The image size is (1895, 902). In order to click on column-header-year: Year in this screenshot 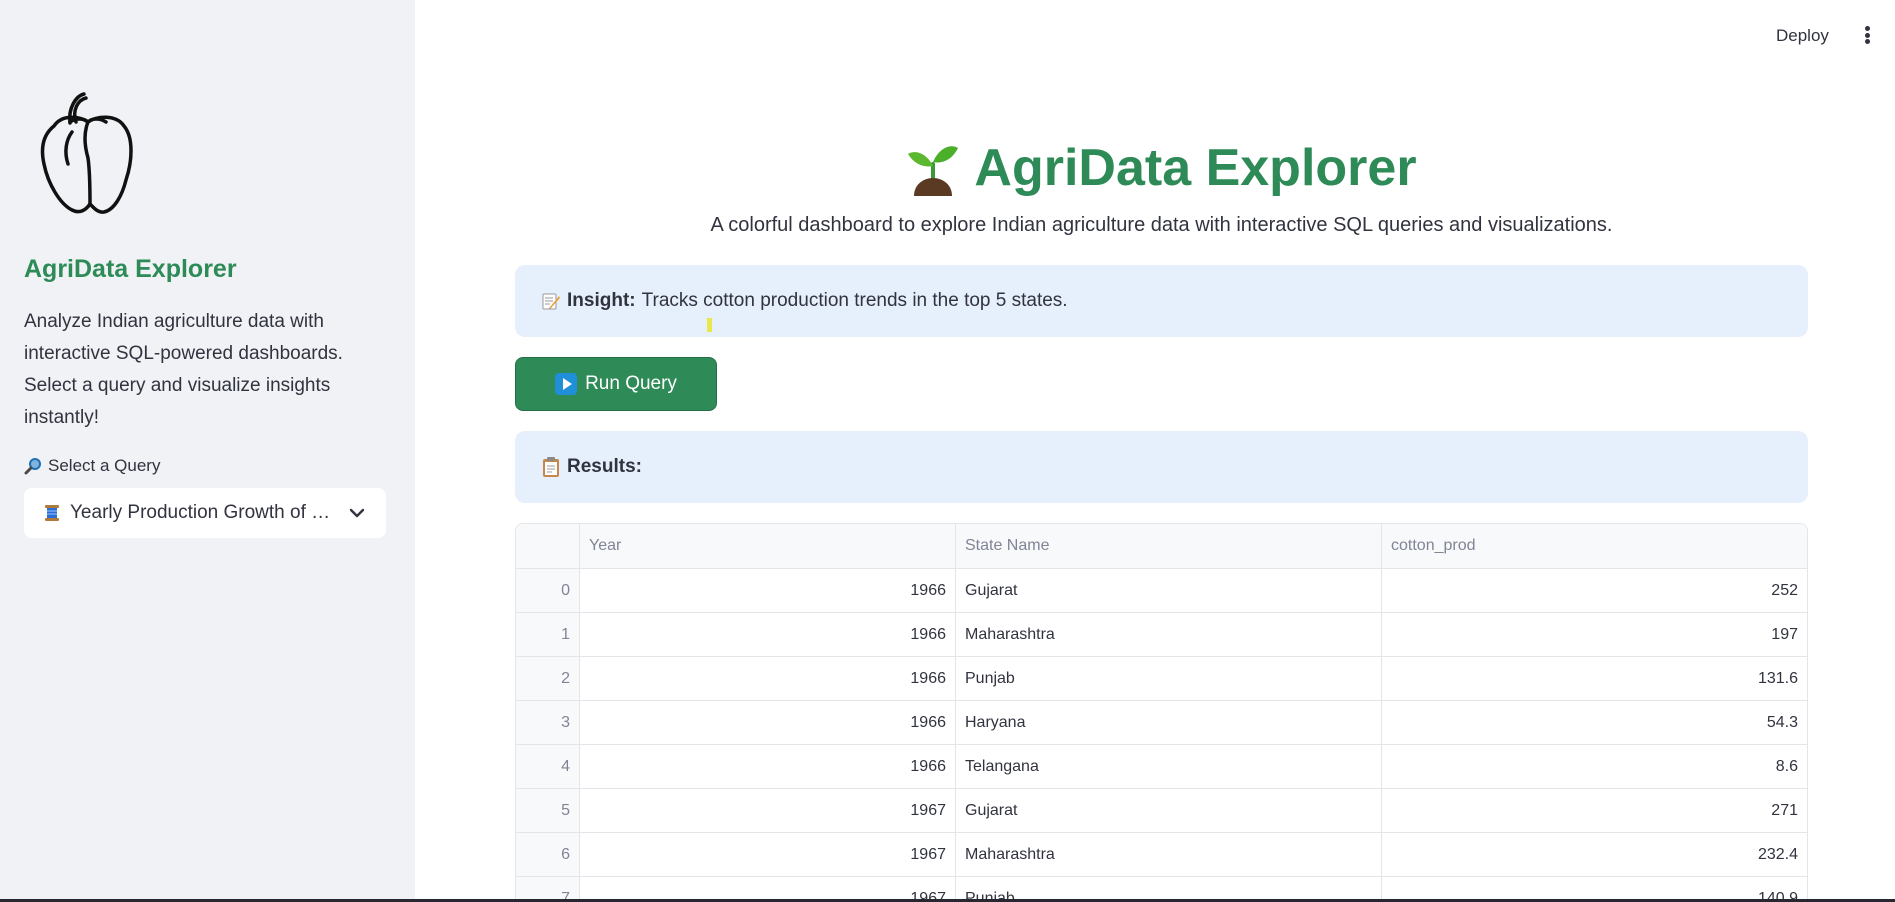, I will do `click(768, 546)`.